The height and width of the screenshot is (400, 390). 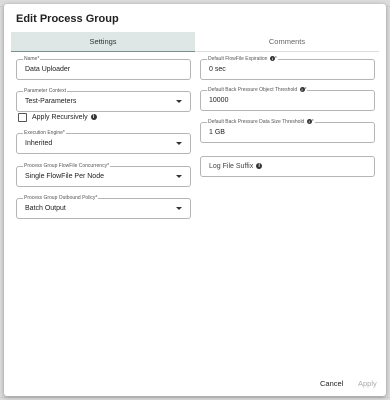 I want to click on execution-engine-select: Execution Engine* Inherited, so click(x=103, y=141).